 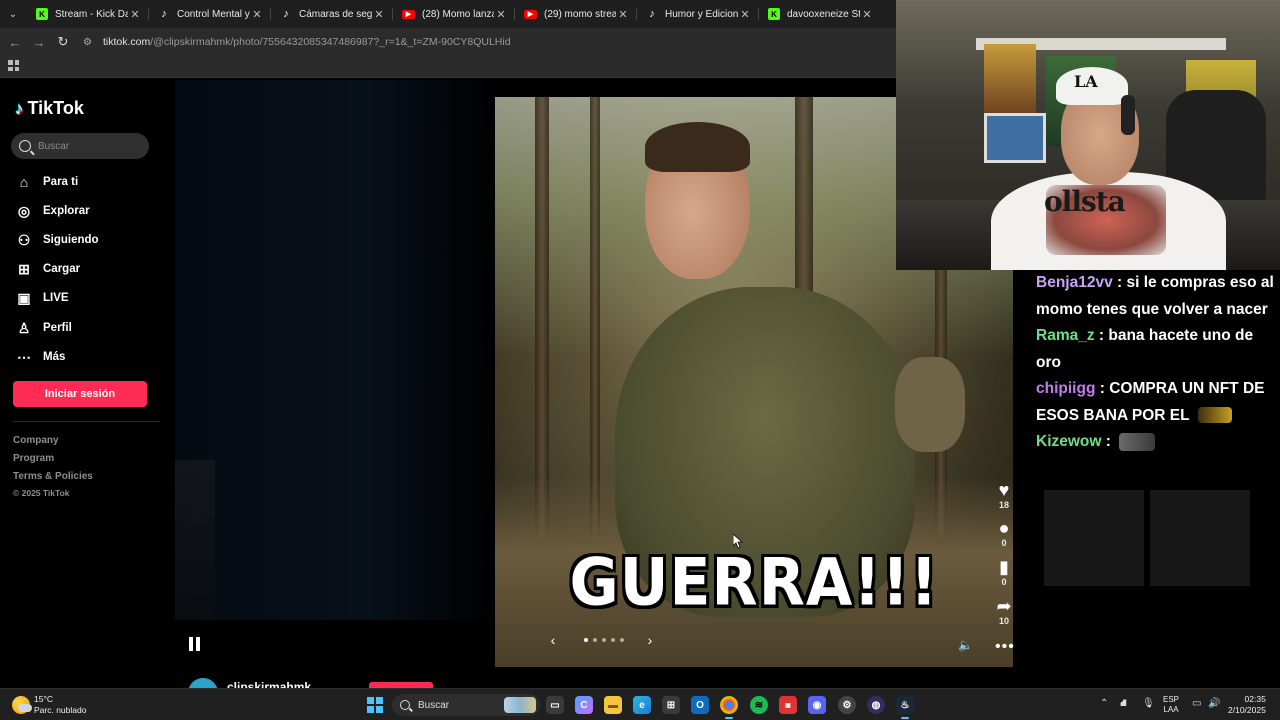 I want to click on chat-username: Benja12vv, so click(x=1074, y=282).